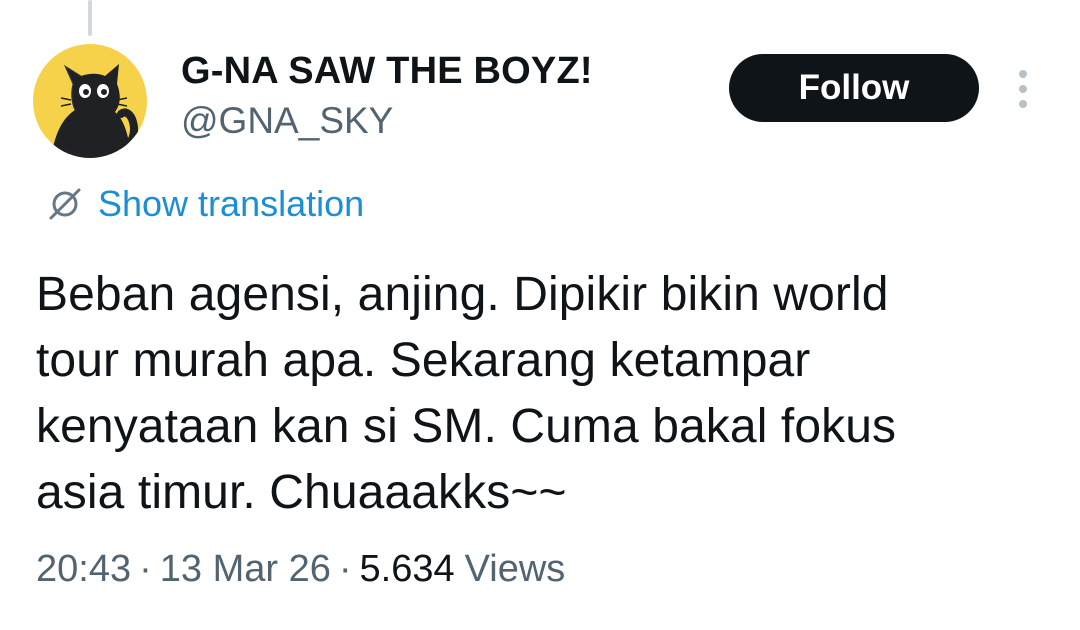 The height and width of the screenshot is (630, 1080). What do you see at coordinates (423, 360) in the screenshot?
I see `tweet-line: tour murah apa. Sekarang ketampar` at bounding box center [423, 360].